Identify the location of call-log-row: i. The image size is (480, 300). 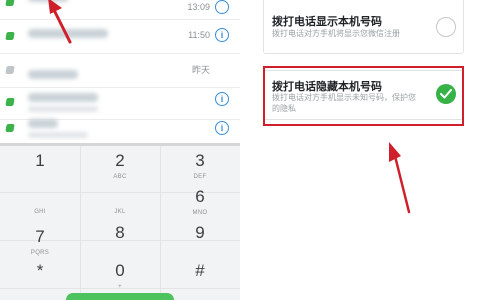
(120, 129).